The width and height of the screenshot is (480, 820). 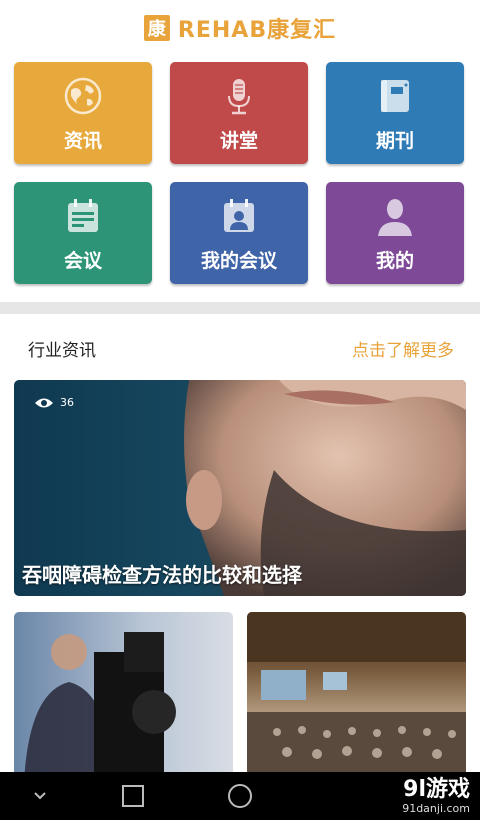 What do you see at coordinates (436, 808) in the screenshot?
I see `watermark-sub: 91danji.com` at bounding box center [436, 808].